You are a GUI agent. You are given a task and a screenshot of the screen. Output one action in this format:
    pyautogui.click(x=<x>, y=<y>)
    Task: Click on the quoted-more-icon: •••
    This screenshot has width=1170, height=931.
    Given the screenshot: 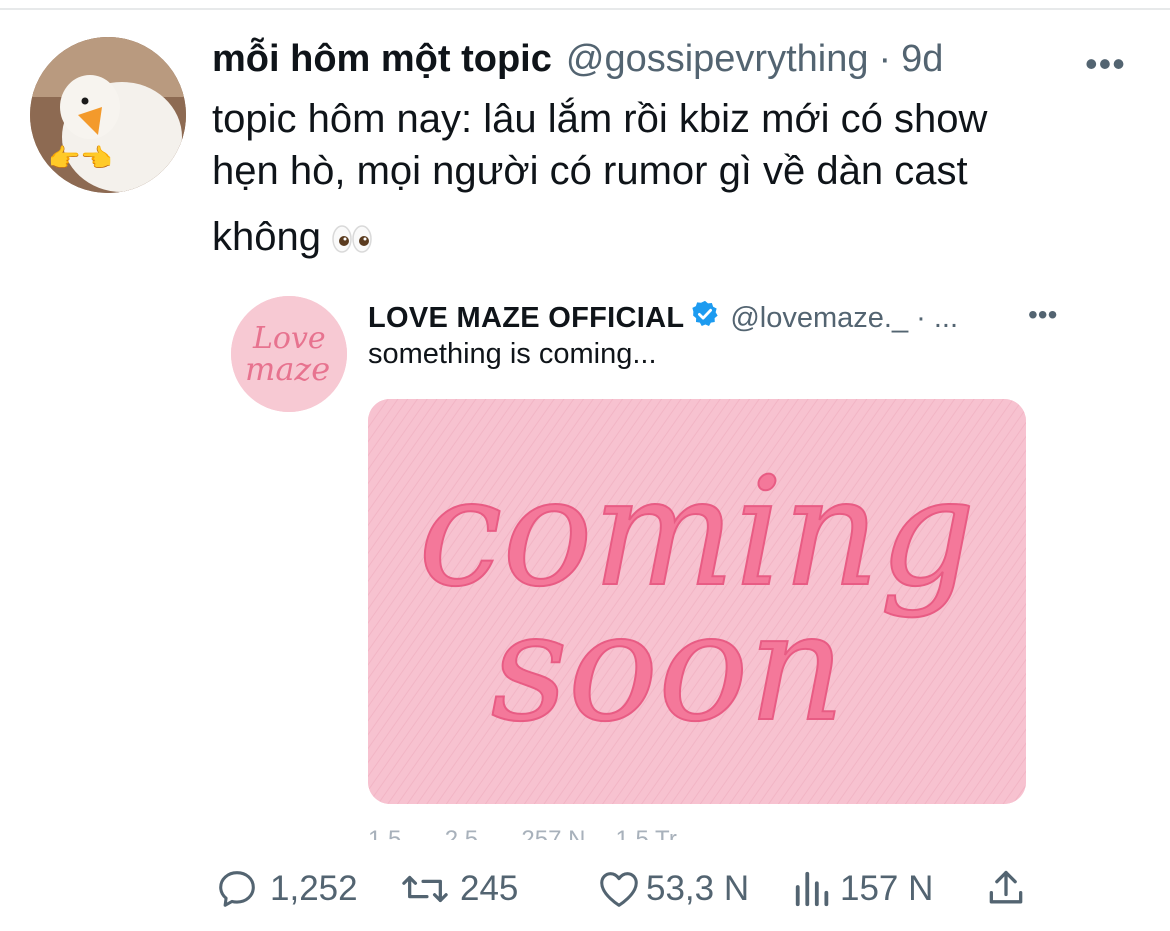 What is the action you would take?
    pyautogui.click(x=1042, y=315)
    